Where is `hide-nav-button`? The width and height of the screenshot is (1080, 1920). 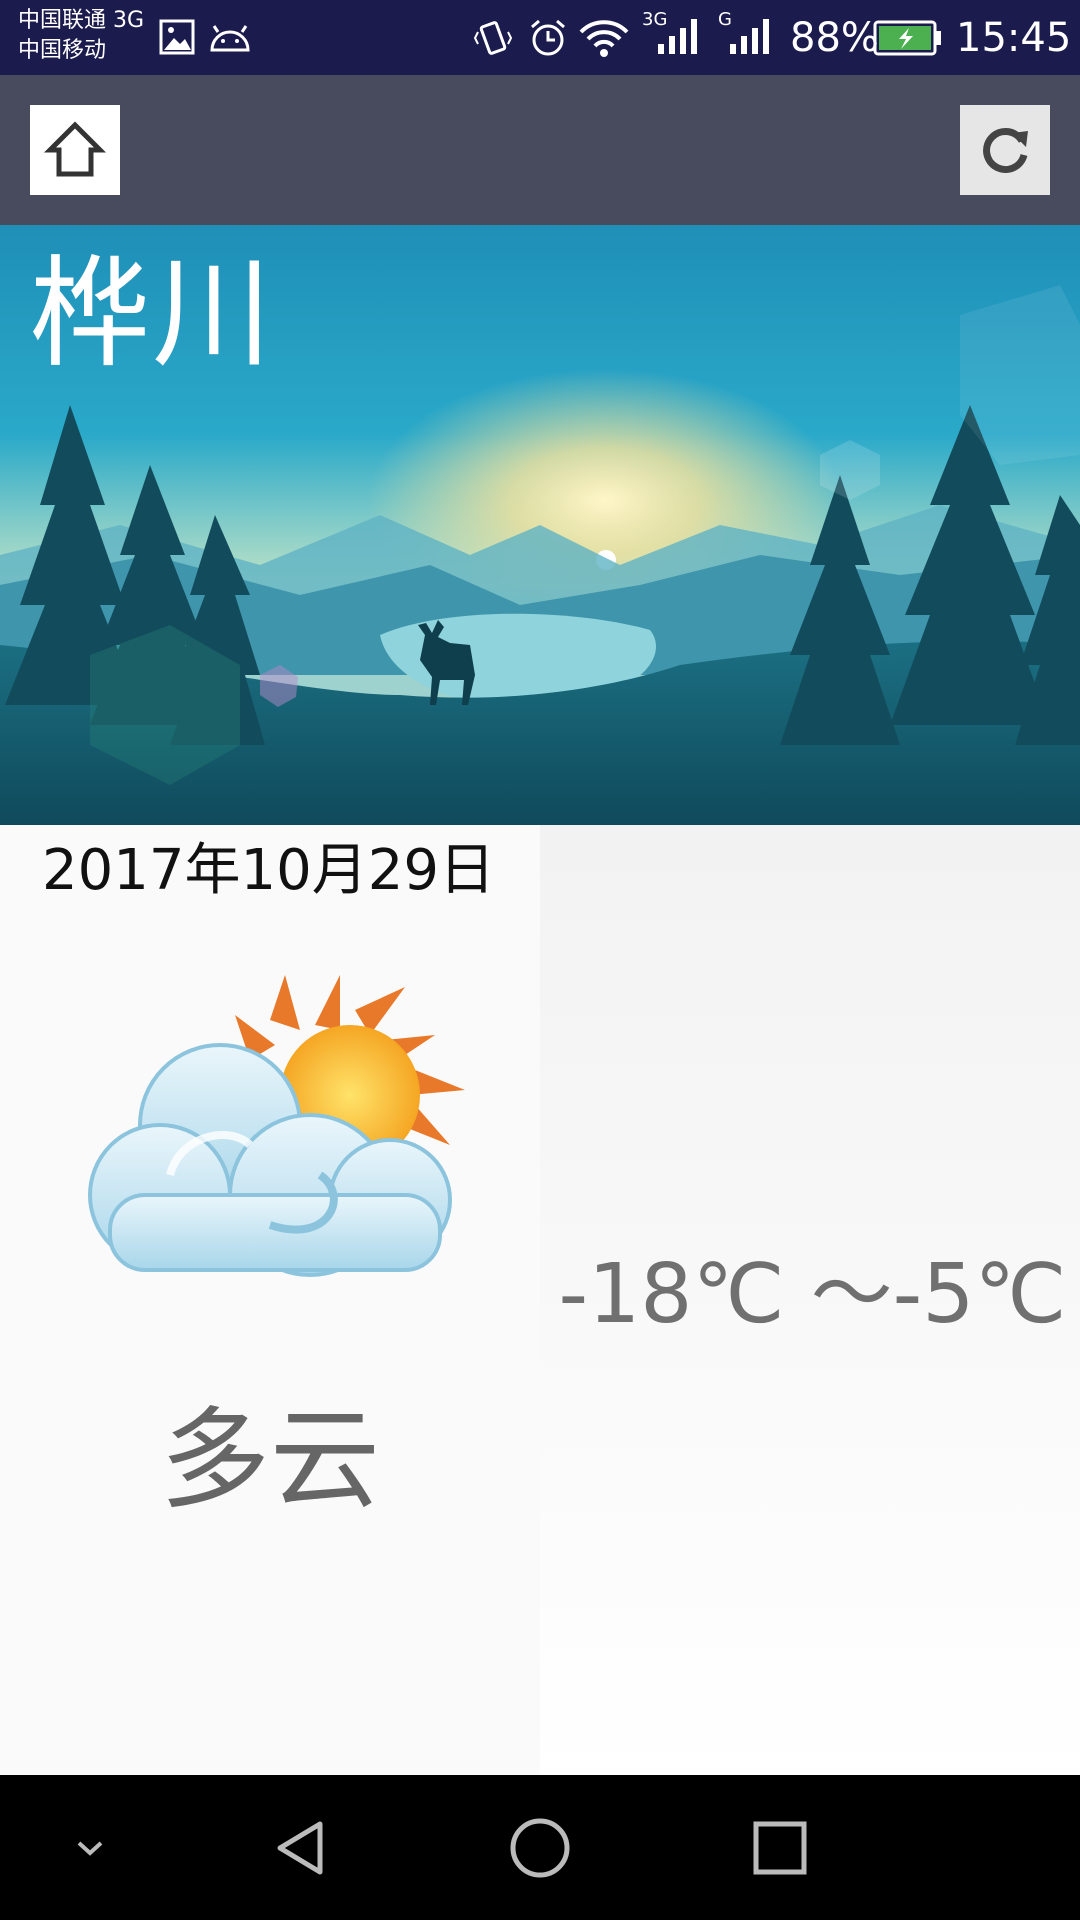 hide-nav-button is located at coordinates (90, 1847).